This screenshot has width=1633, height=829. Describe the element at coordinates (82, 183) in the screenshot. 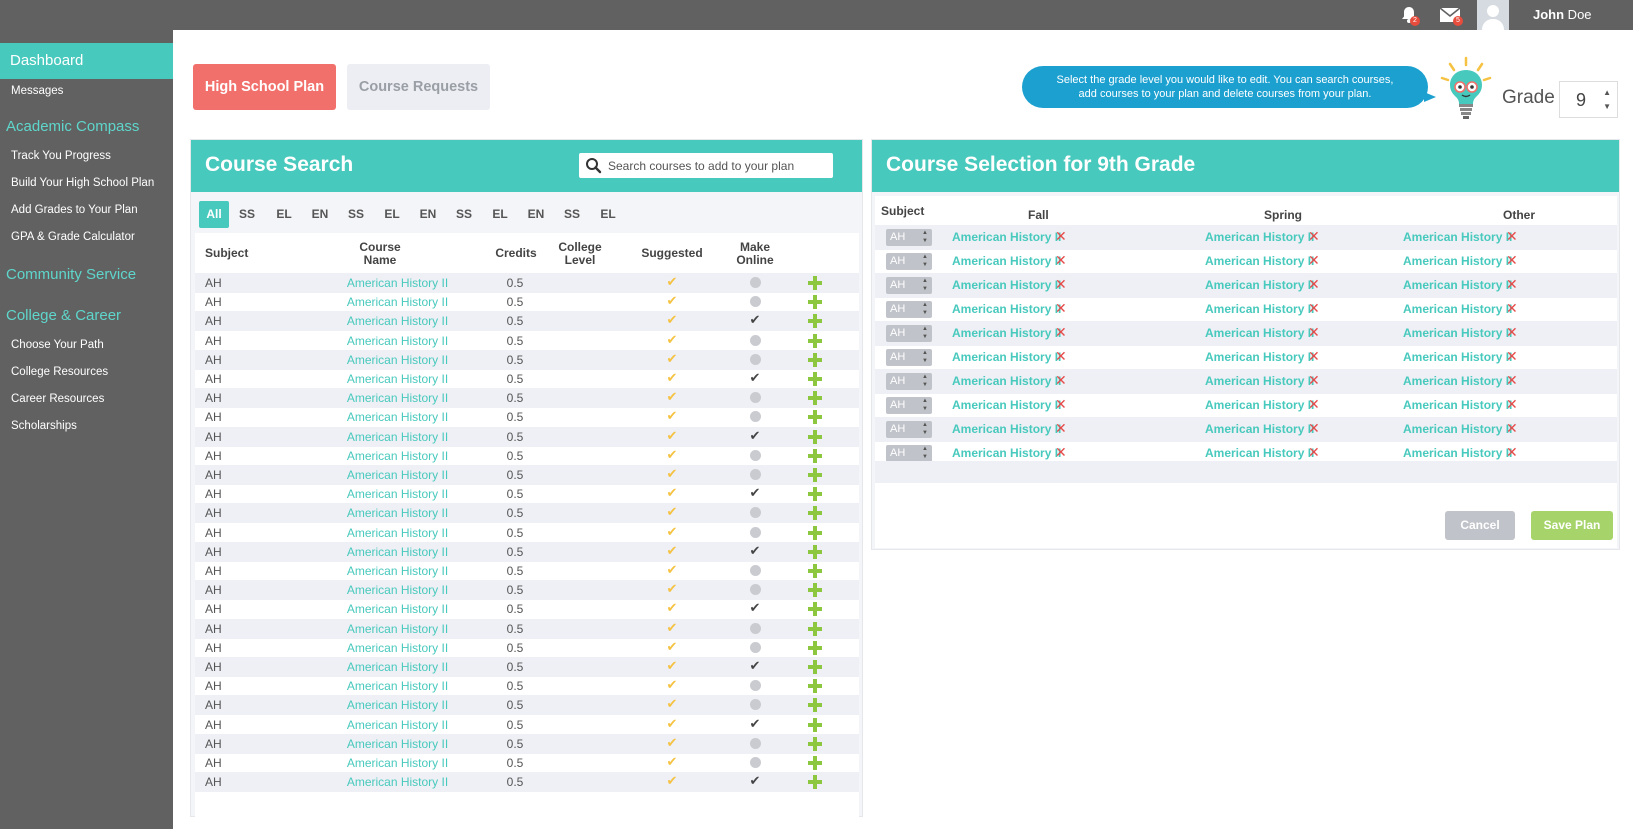

I see `sidebar-item-build-plan: Build Your High School Plan` at that location.